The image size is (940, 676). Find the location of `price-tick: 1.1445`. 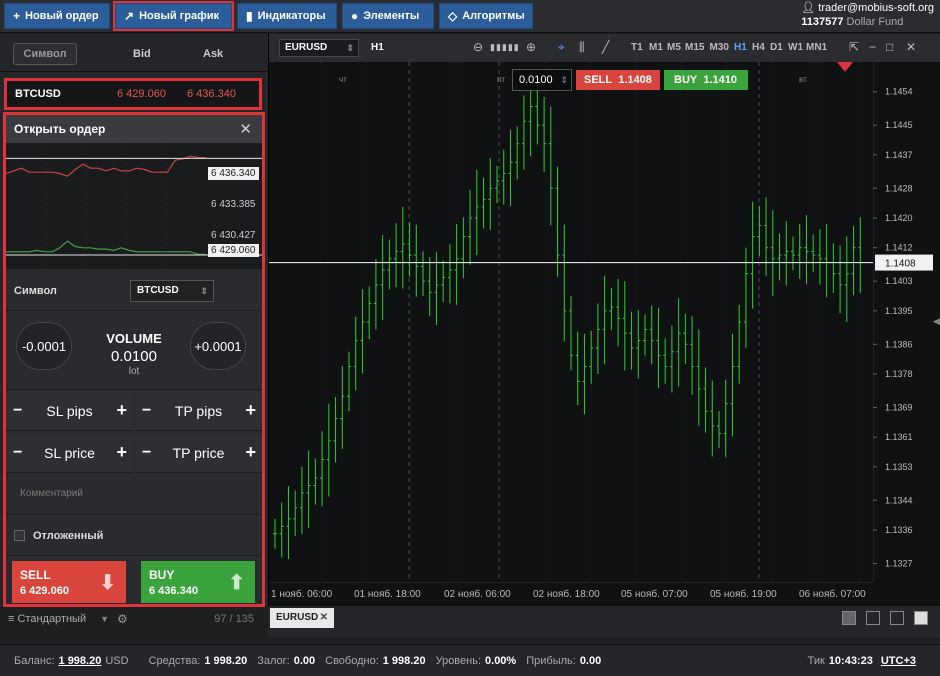

price-tick: 1.1445 is located at coordinates (899, 125).